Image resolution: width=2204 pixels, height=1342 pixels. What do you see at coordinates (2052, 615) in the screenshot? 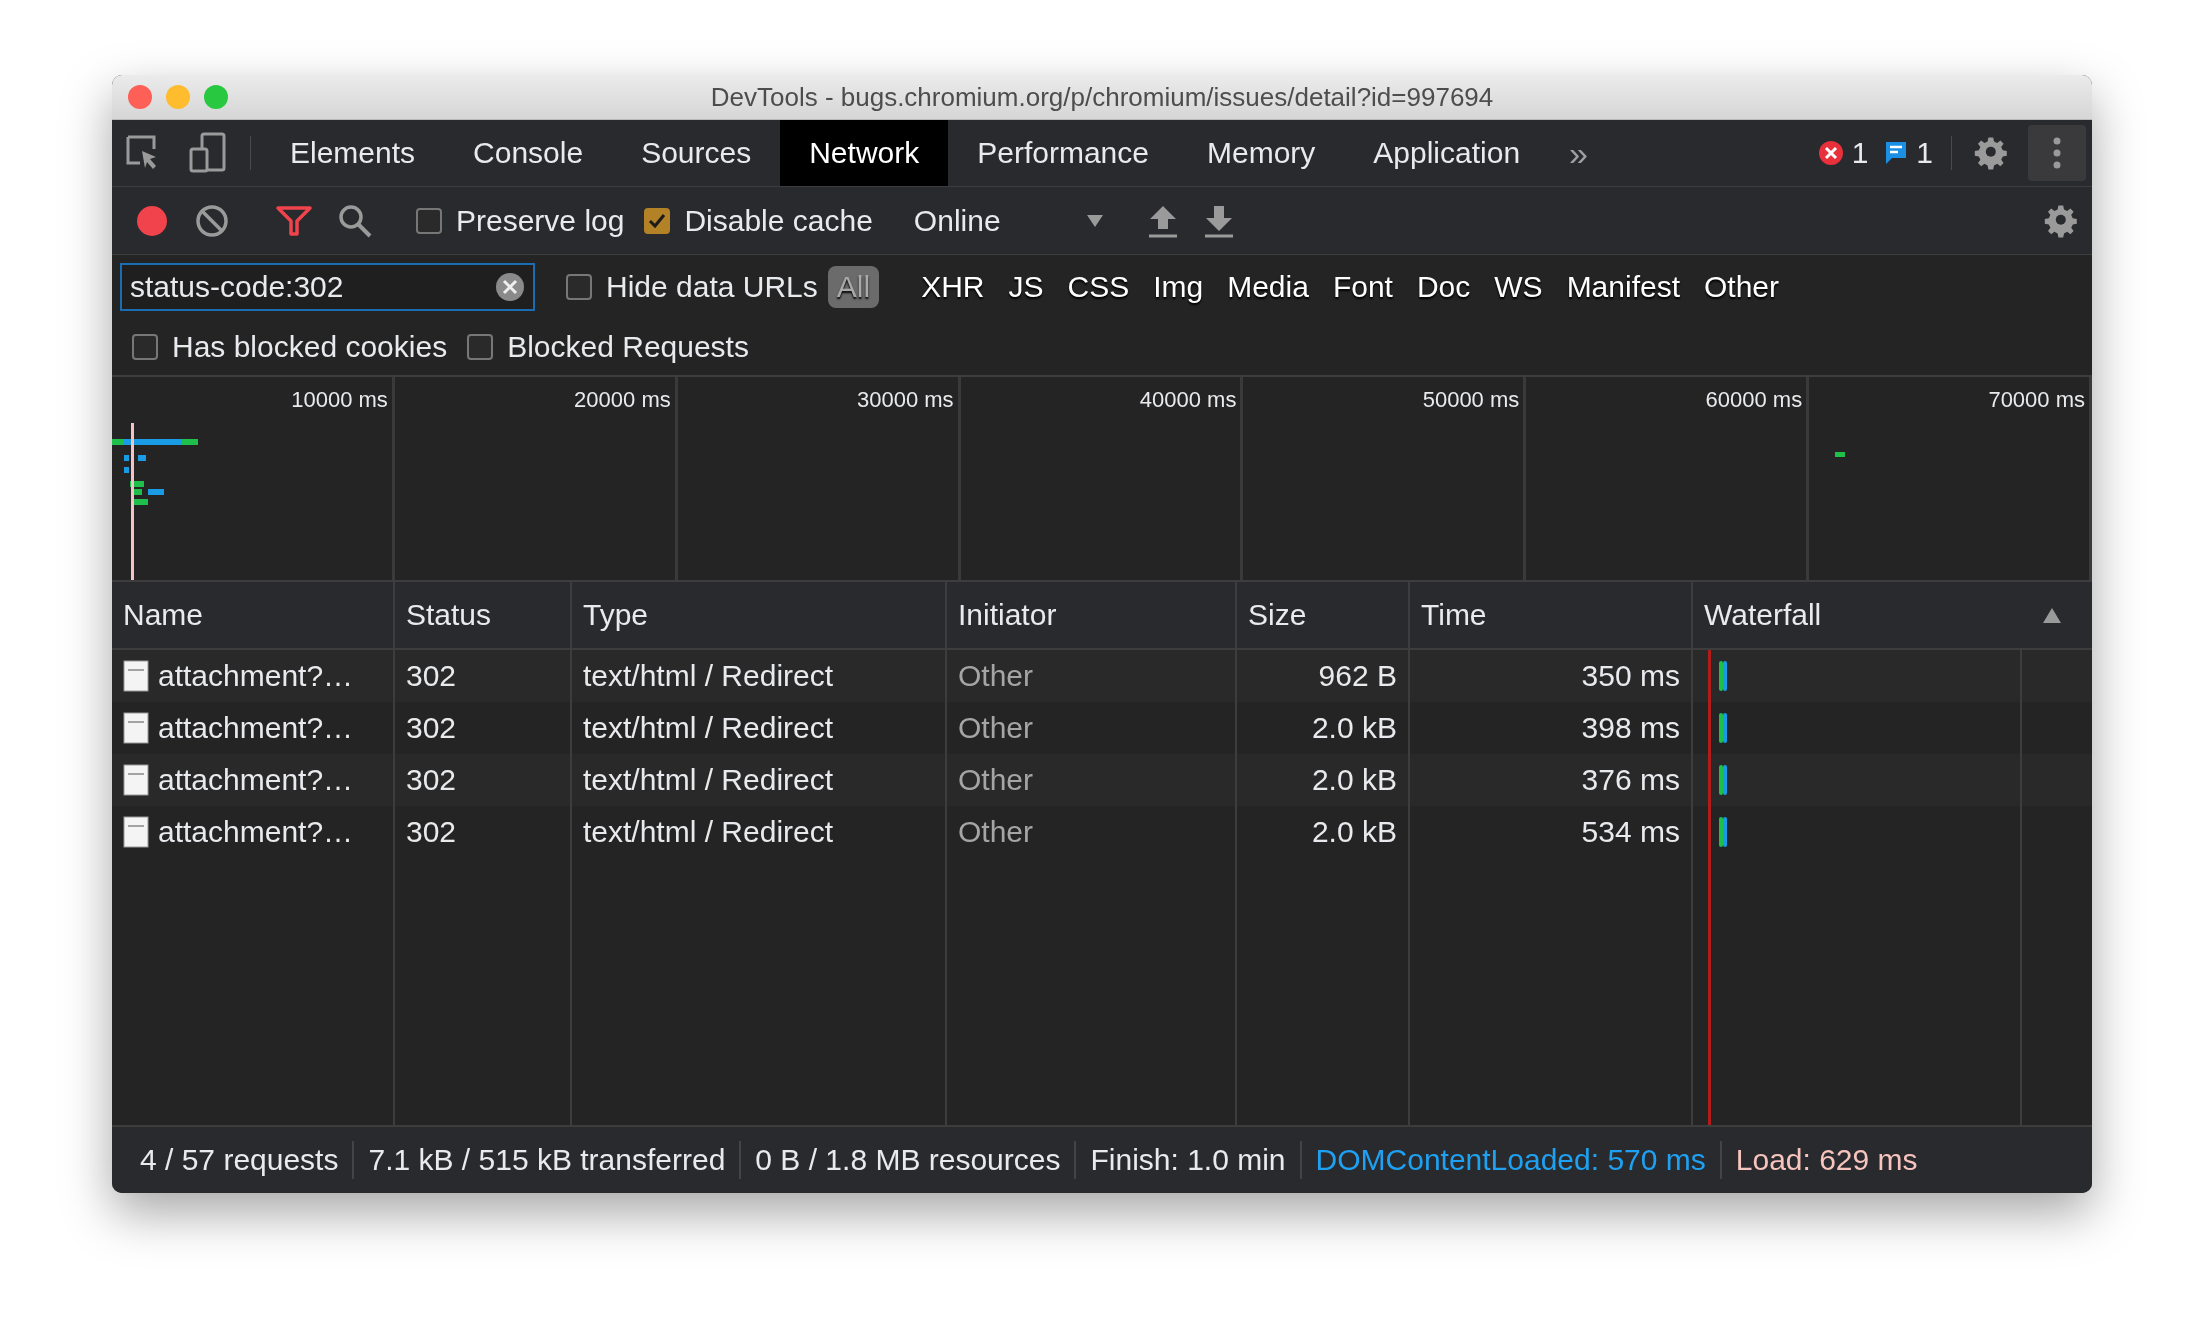
I see `sort-arrow-icon` at bounding box center [2052, 615].